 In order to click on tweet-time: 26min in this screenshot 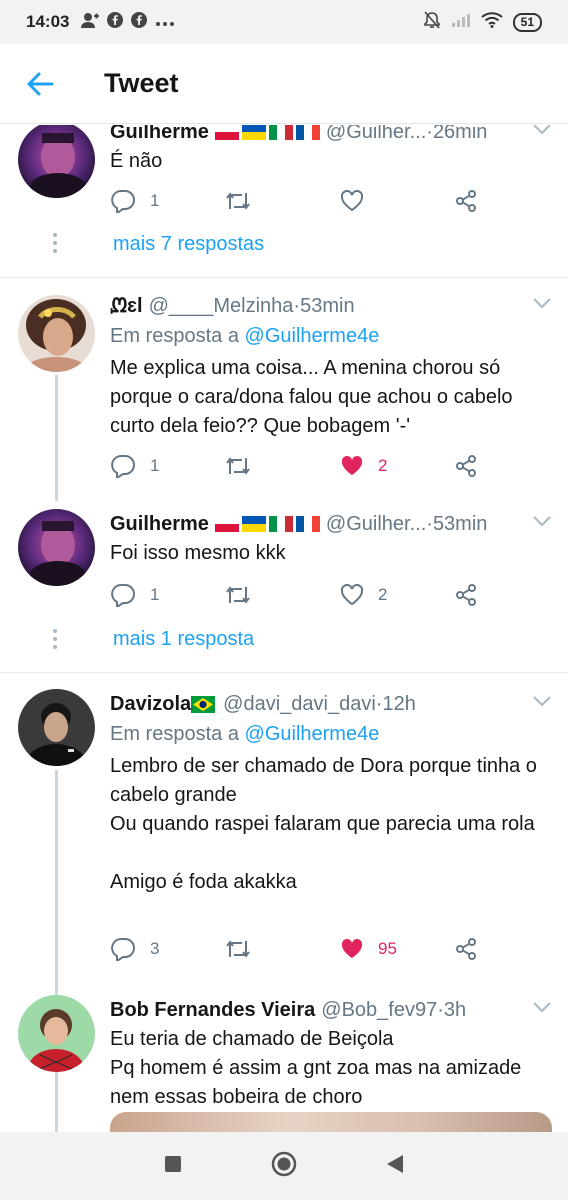, I will do `click(460, 134)`.